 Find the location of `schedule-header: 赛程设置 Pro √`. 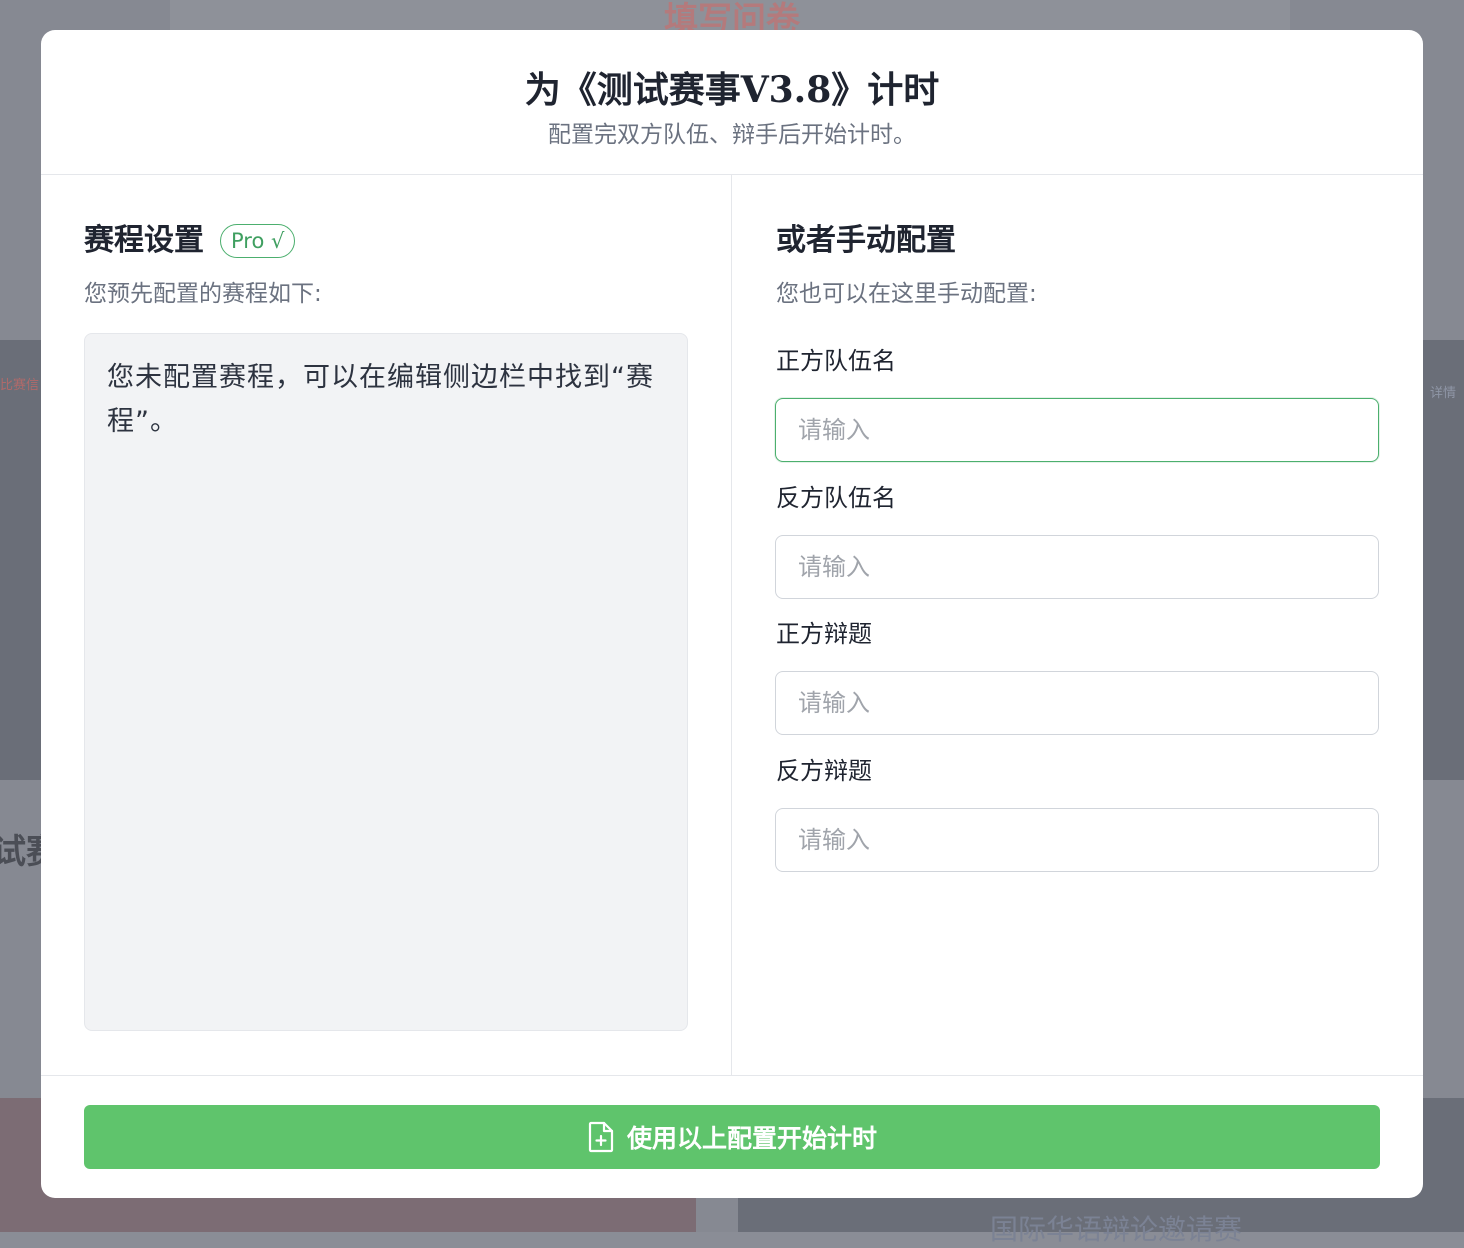

schedule-header: 赛程设置 Pro √ is located at coordinates (190, 241).